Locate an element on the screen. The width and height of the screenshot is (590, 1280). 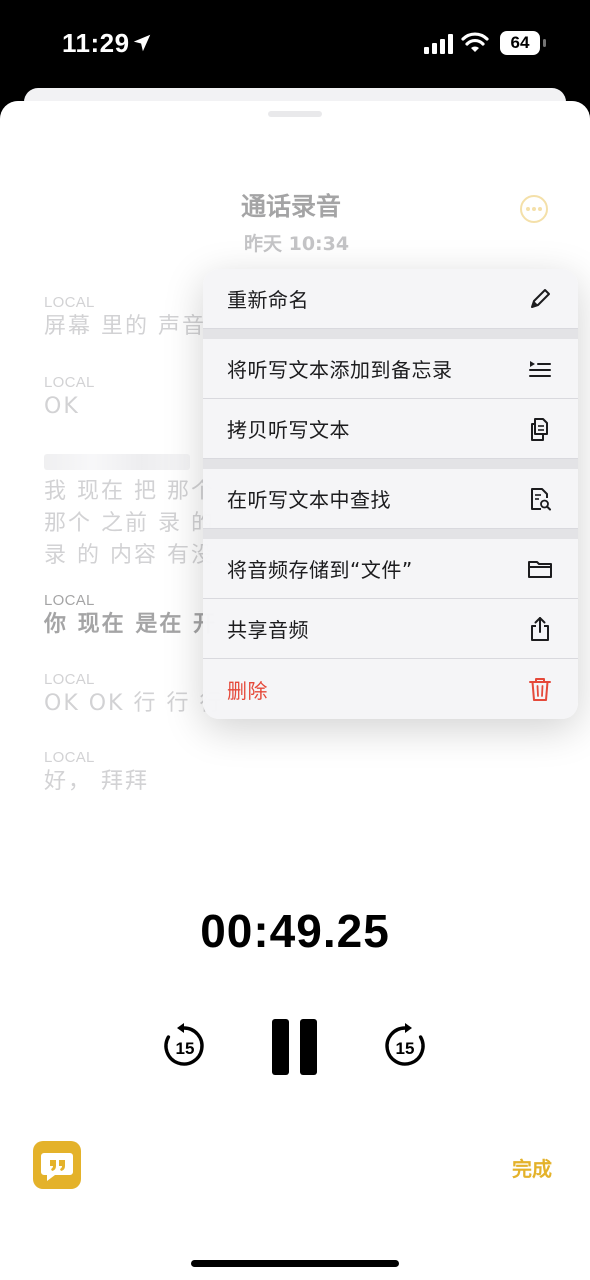
transcript-segment: LOCAL OK is located at coordinates (69, 398).